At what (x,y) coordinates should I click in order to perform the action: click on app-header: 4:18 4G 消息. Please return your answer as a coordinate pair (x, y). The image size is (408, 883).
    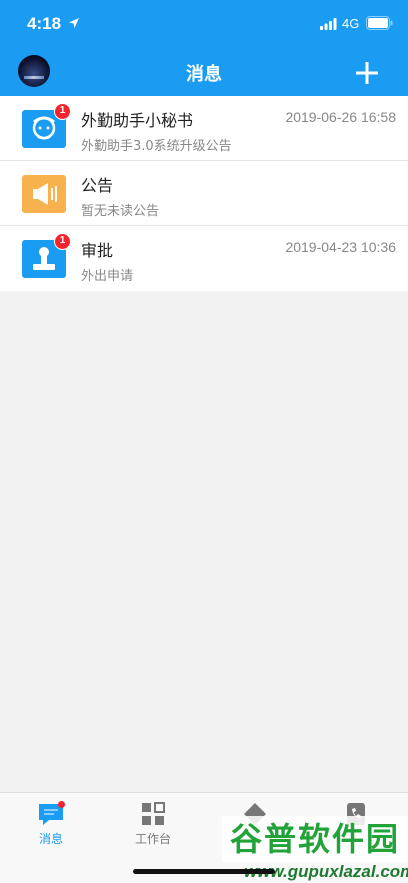
    Looking at the image, I should click on (204, 48).